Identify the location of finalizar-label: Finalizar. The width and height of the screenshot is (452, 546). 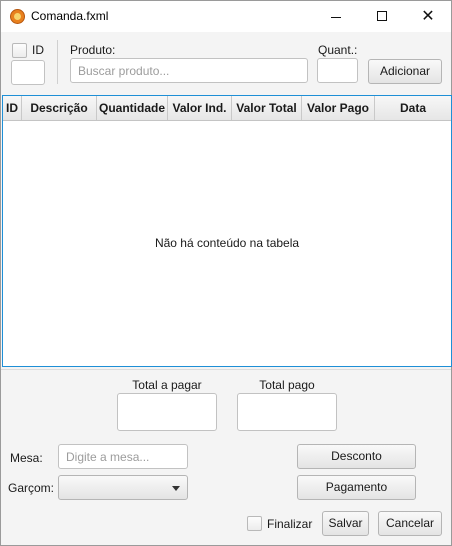
(290, 524).